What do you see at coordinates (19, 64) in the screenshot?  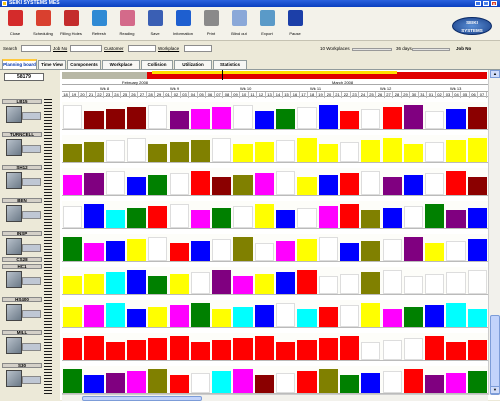 I see `tab-planning-board: Planning board` at bounding box center [19, 64].